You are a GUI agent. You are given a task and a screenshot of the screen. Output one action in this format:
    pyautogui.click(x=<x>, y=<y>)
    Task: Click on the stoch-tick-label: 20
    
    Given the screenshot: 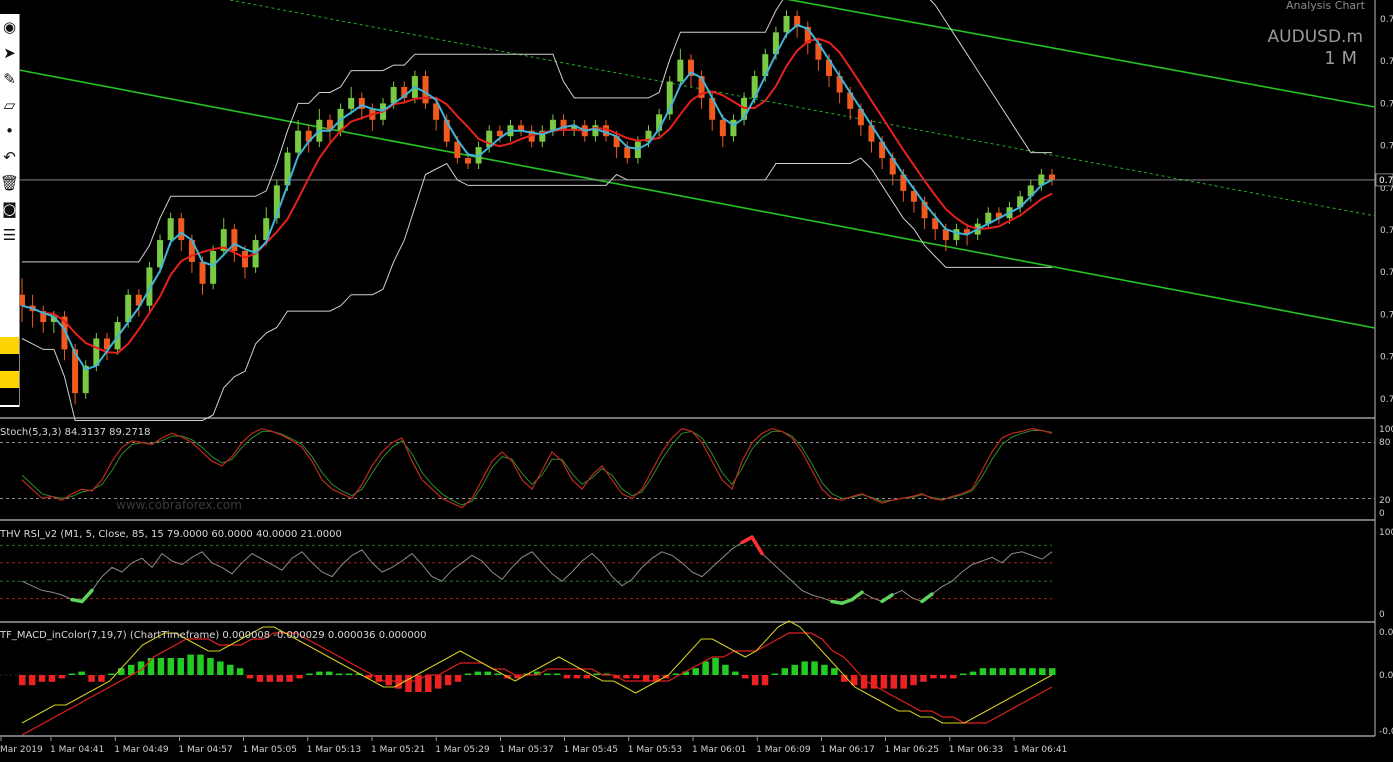 What is the action you would take?
    pyautogui.click(x=1385, y=501)
    